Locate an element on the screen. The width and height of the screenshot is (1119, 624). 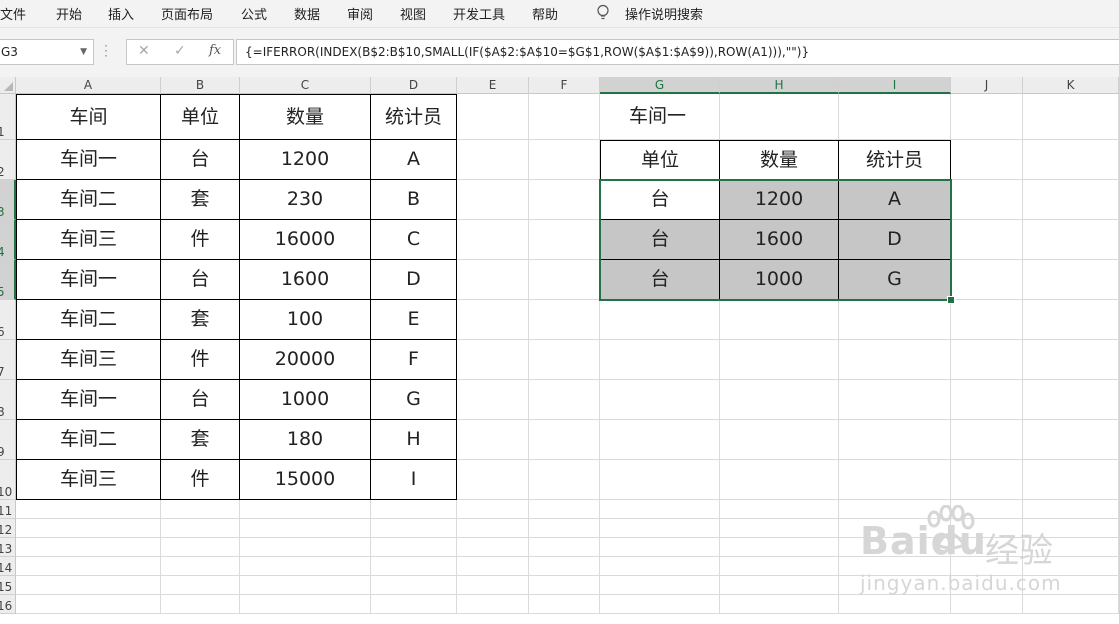
column-header-b: B is located at coordinates (200, 85).